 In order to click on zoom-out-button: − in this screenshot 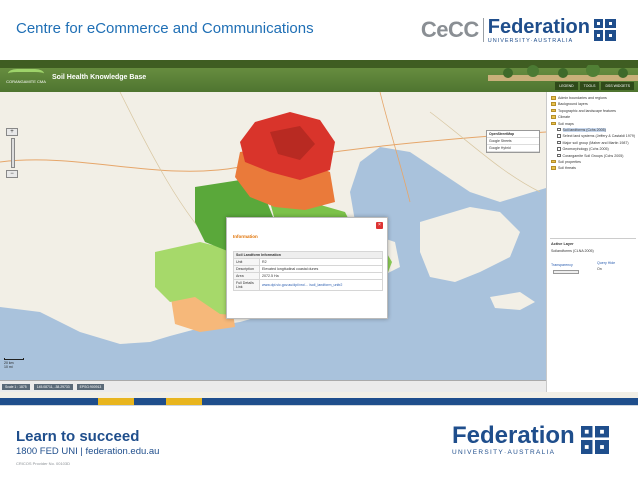, I will do `click(12, 174)`.